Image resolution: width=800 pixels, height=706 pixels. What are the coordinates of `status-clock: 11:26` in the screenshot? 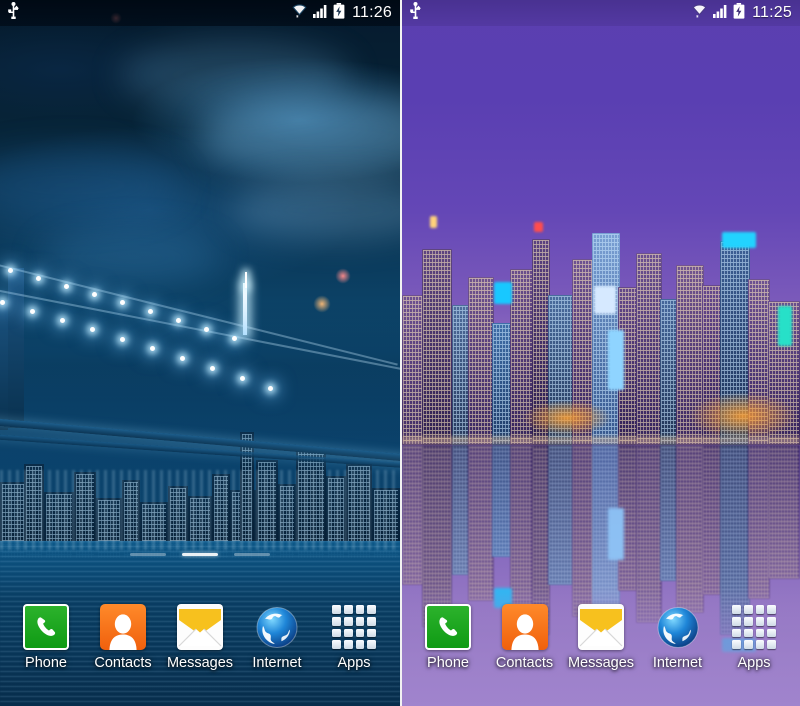 It's located at (372, 12).